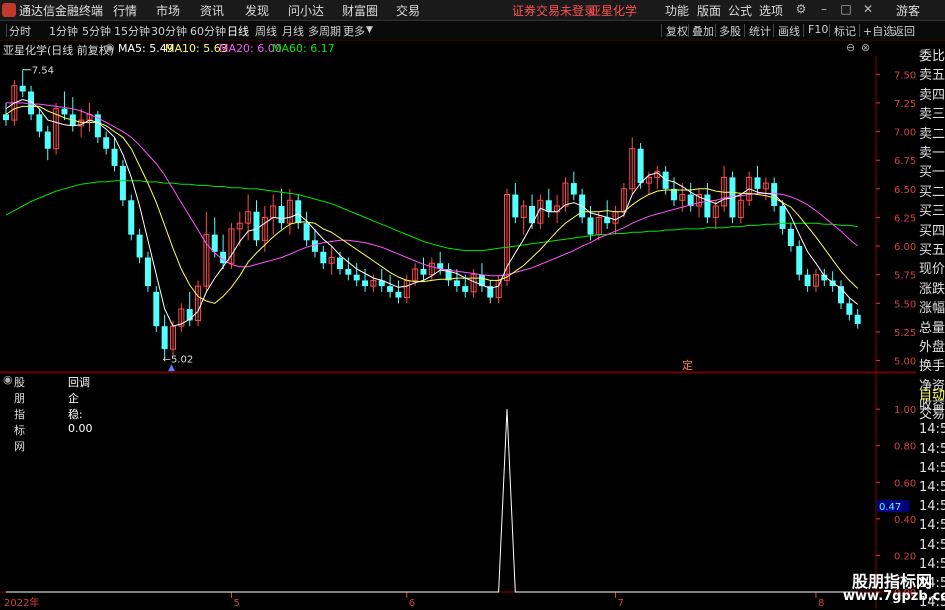  What do you see at coordinates (845, 31) in the screenshot?
I see `tool-biaoji: 标记` at bounding box center [845, 31].